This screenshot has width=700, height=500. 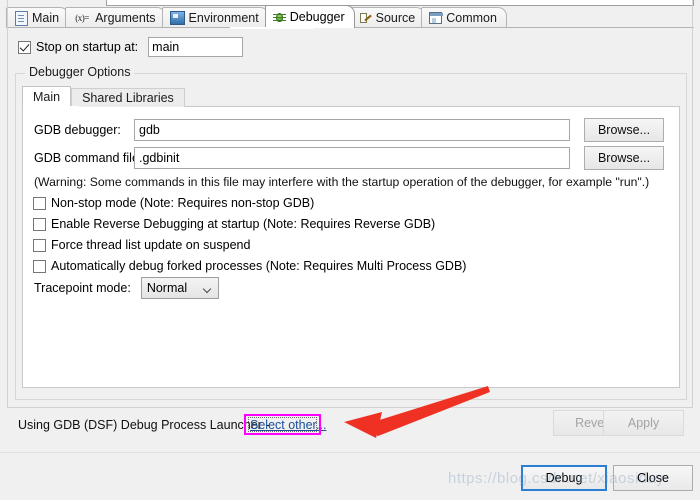 I want to click on gdb-debugger-input: gdb, so click(x=352, y=130).